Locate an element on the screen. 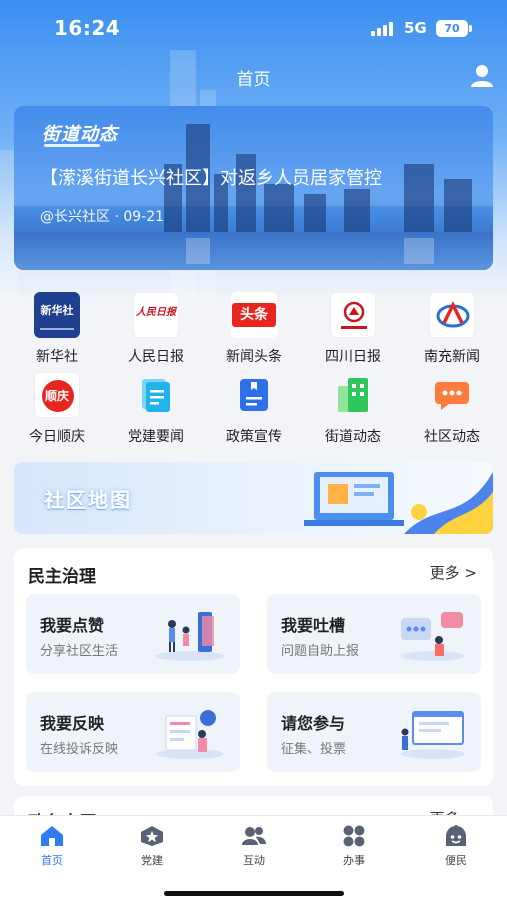  app-label: 新闻头条 is located at coordinates (254, 357).